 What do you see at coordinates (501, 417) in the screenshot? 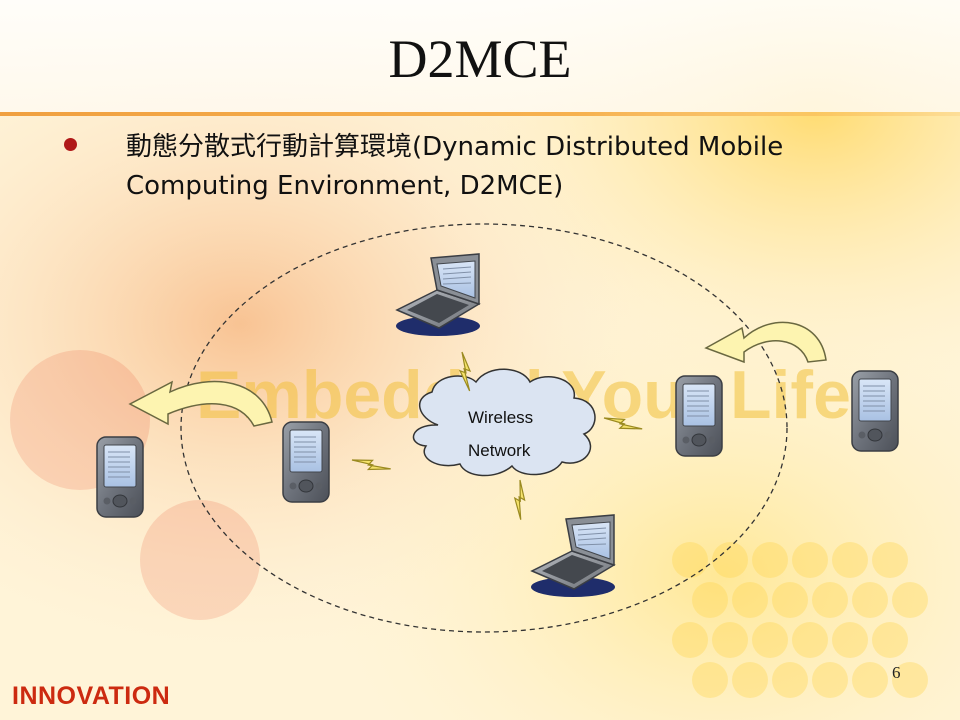
I see `cloud-label-line1: Wireless` at bounding box center [501, 417].